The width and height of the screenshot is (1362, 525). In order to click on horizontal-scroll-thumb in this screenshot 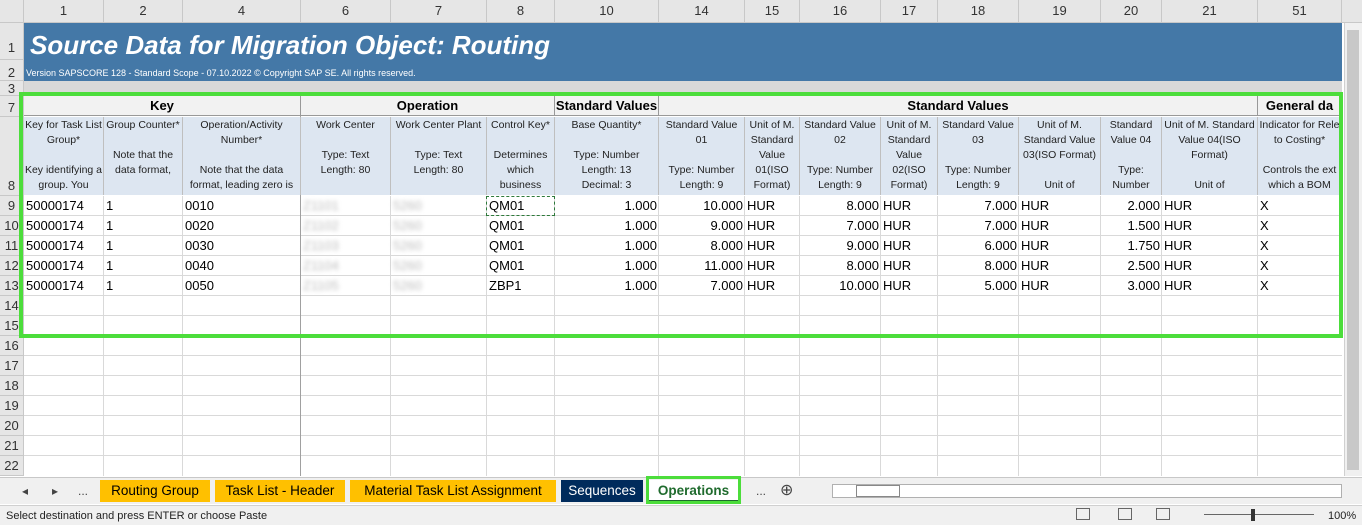, I will do `click(878, 491)`.